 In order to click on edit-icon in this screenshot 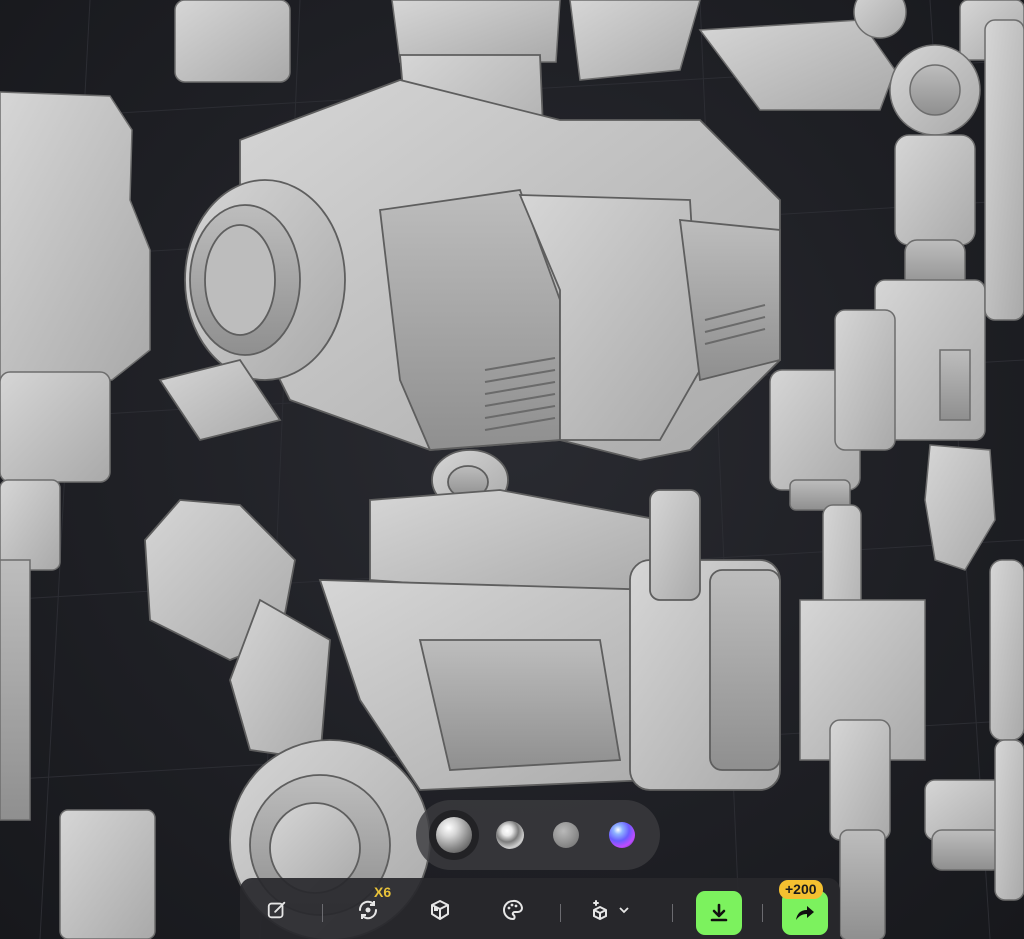, I will do `click(276, 910)`.